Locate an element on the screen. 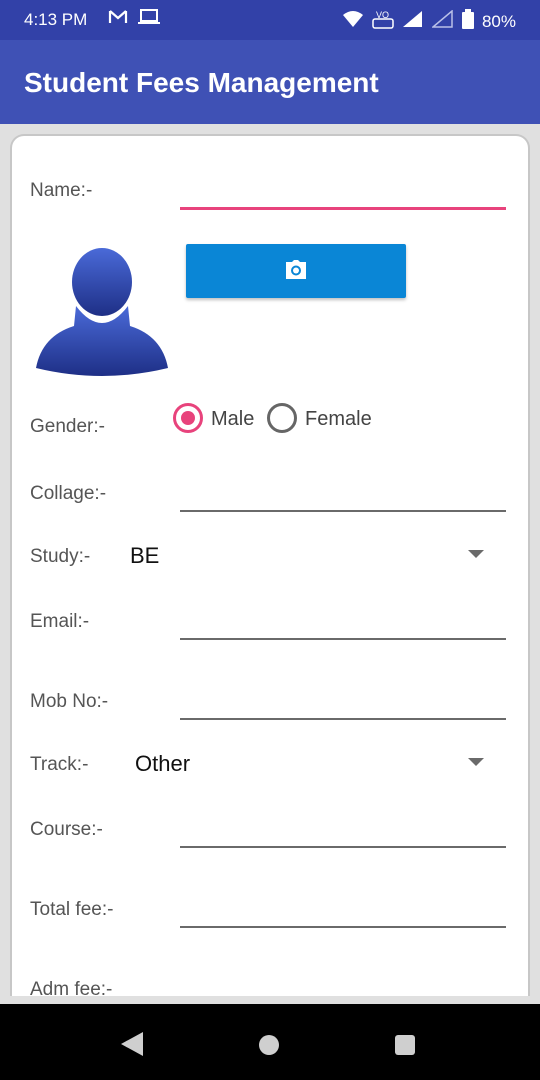 This screenshot has height=1080, width=540. course-label: Course:- is located at coordinates (66, 829).